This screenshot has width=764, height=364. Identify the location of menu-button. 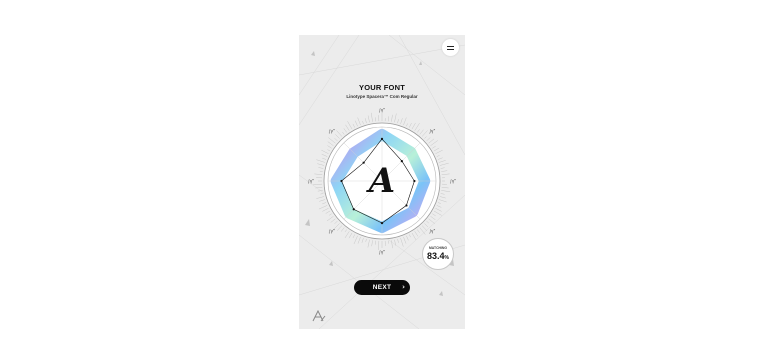
(450, 47).